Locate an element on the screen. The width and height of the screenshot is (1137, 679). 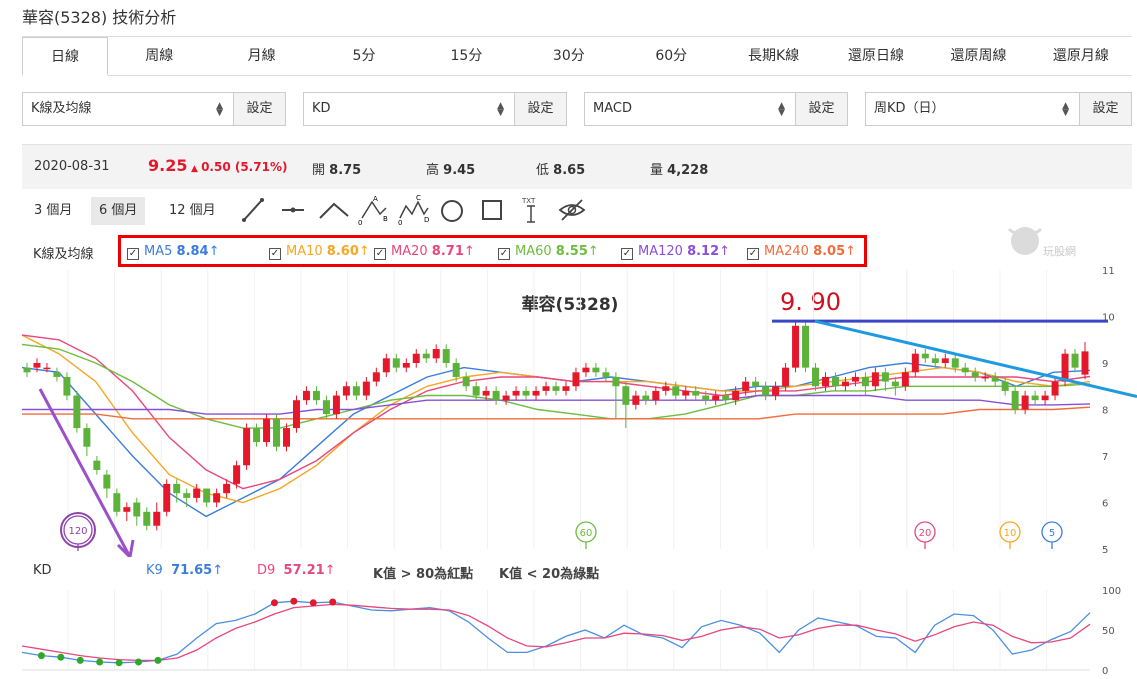
ma-name: MA10 is located at coordinates (304, 251).